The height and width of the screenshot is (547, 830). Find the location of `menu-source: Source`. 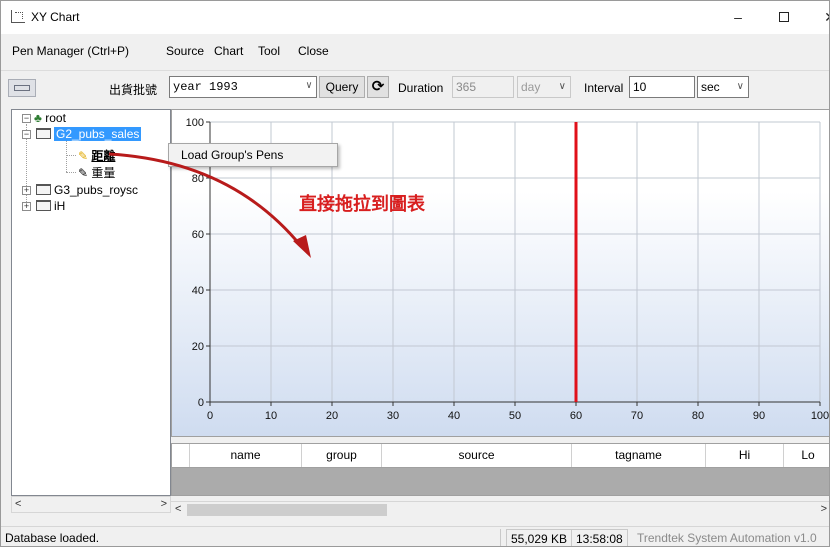

menu-source: Source is located at coordinates (185, 51).